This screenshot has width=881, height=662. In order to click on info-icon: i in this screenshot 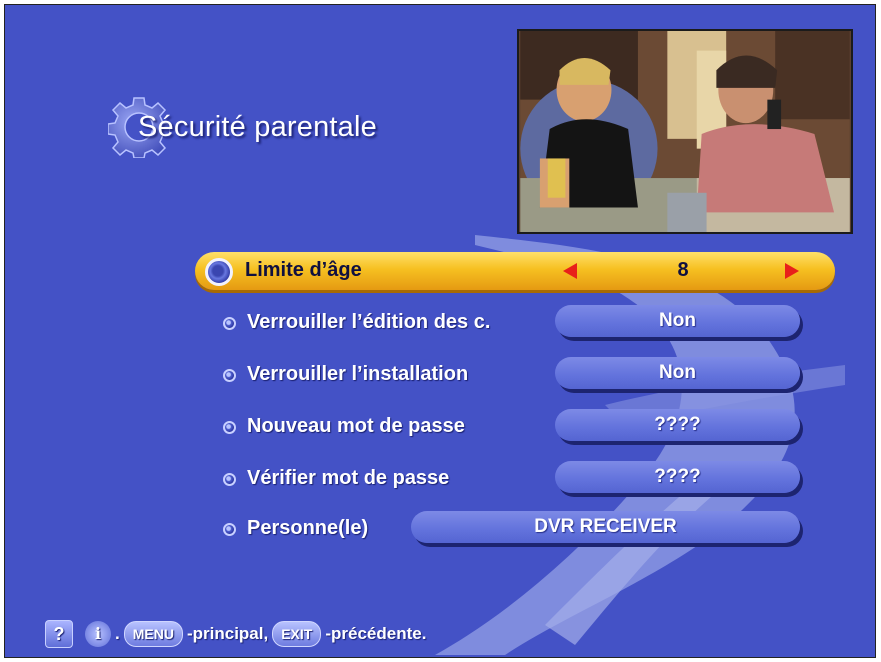, I will do `click(98, 634)`.